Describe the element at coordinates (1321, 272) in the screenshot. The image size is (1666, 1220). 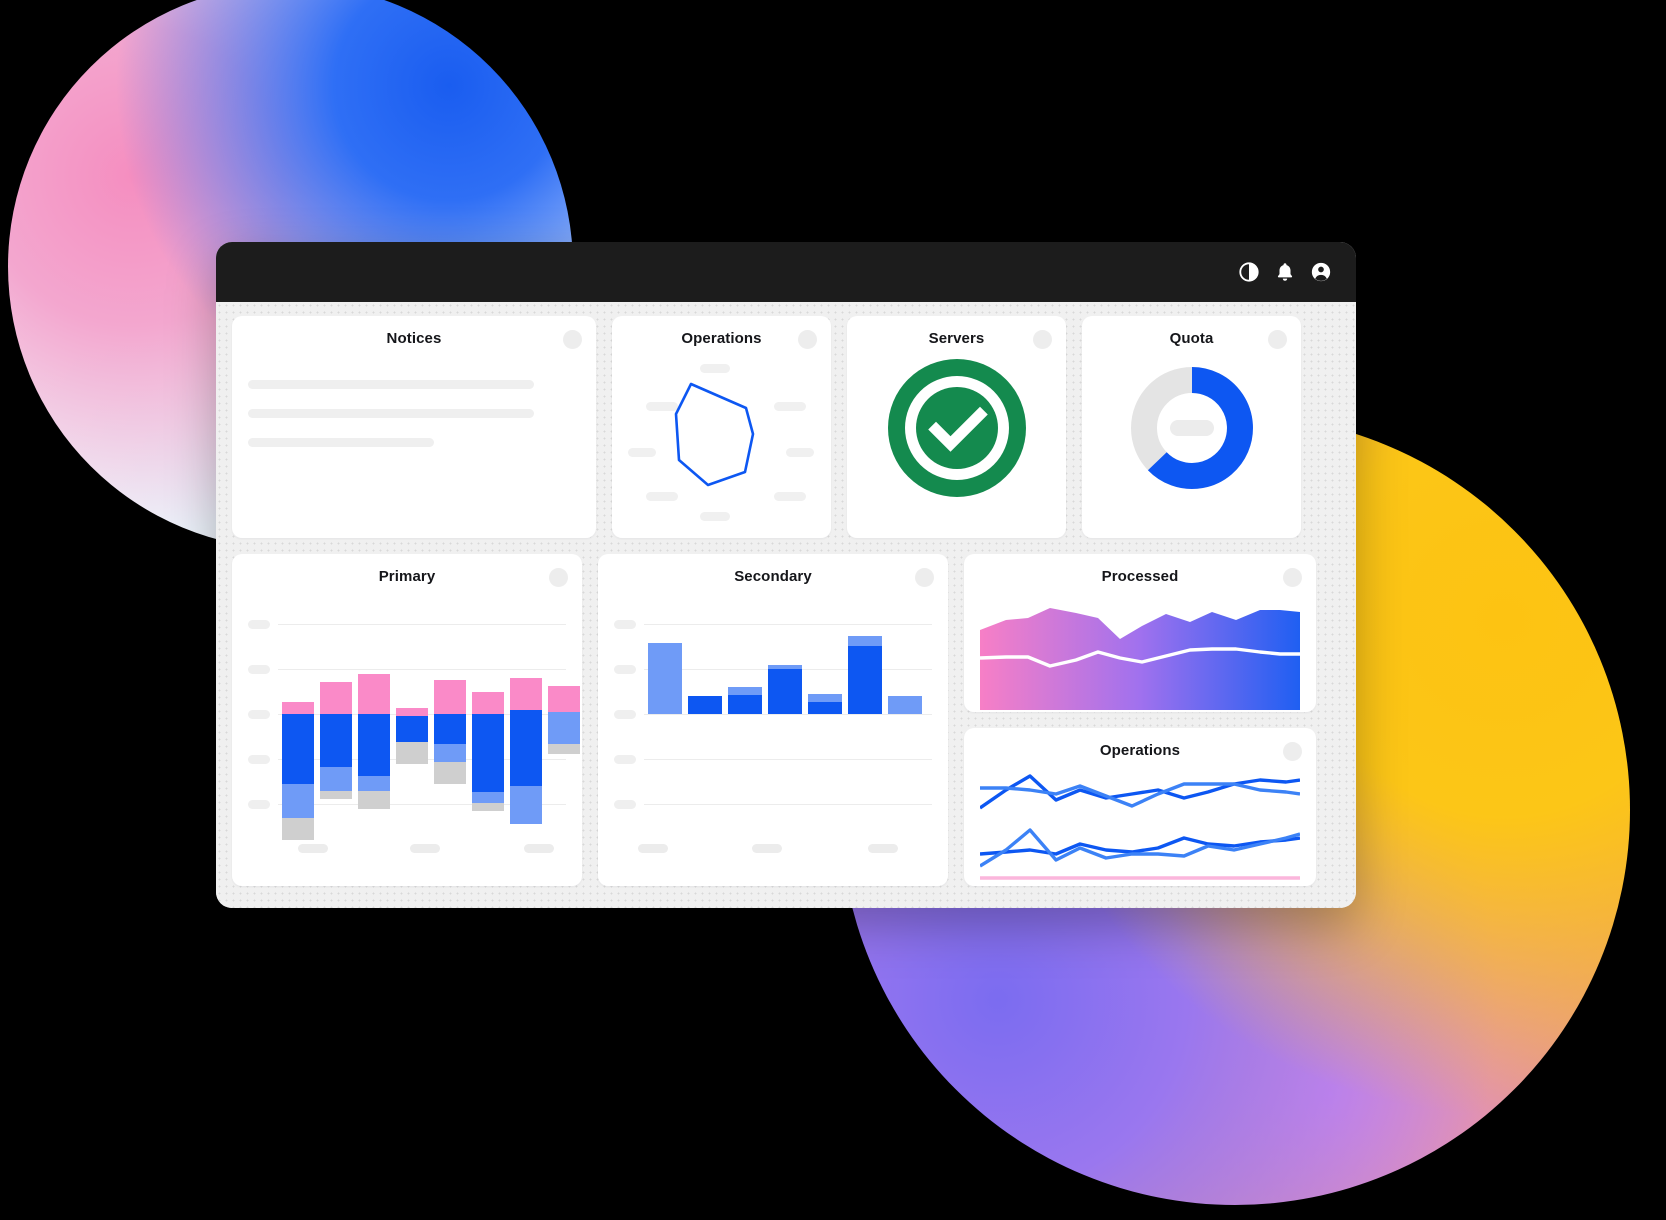
I see `account-icon` at that location.